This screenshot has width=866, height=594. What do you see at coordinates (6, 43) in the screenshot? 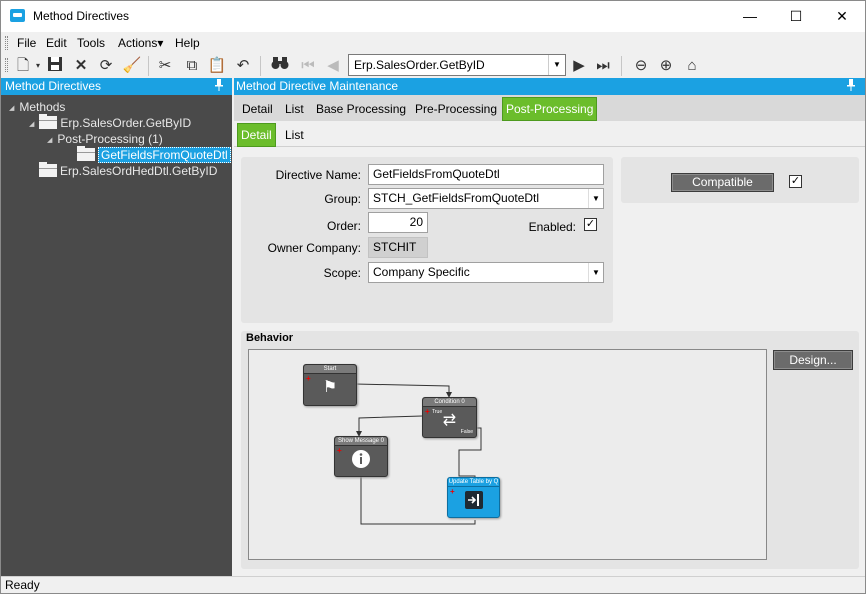
I see `menu-grip` at bounding box center [6, 43].